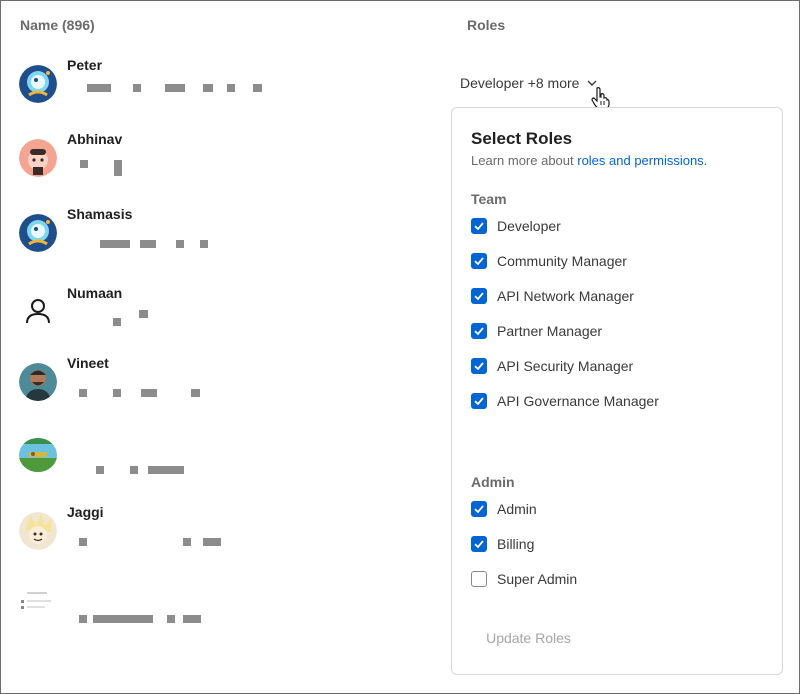 This screenshot has height=694, width=800. I want to click on user-row: Jaggi, so click(220, 538).